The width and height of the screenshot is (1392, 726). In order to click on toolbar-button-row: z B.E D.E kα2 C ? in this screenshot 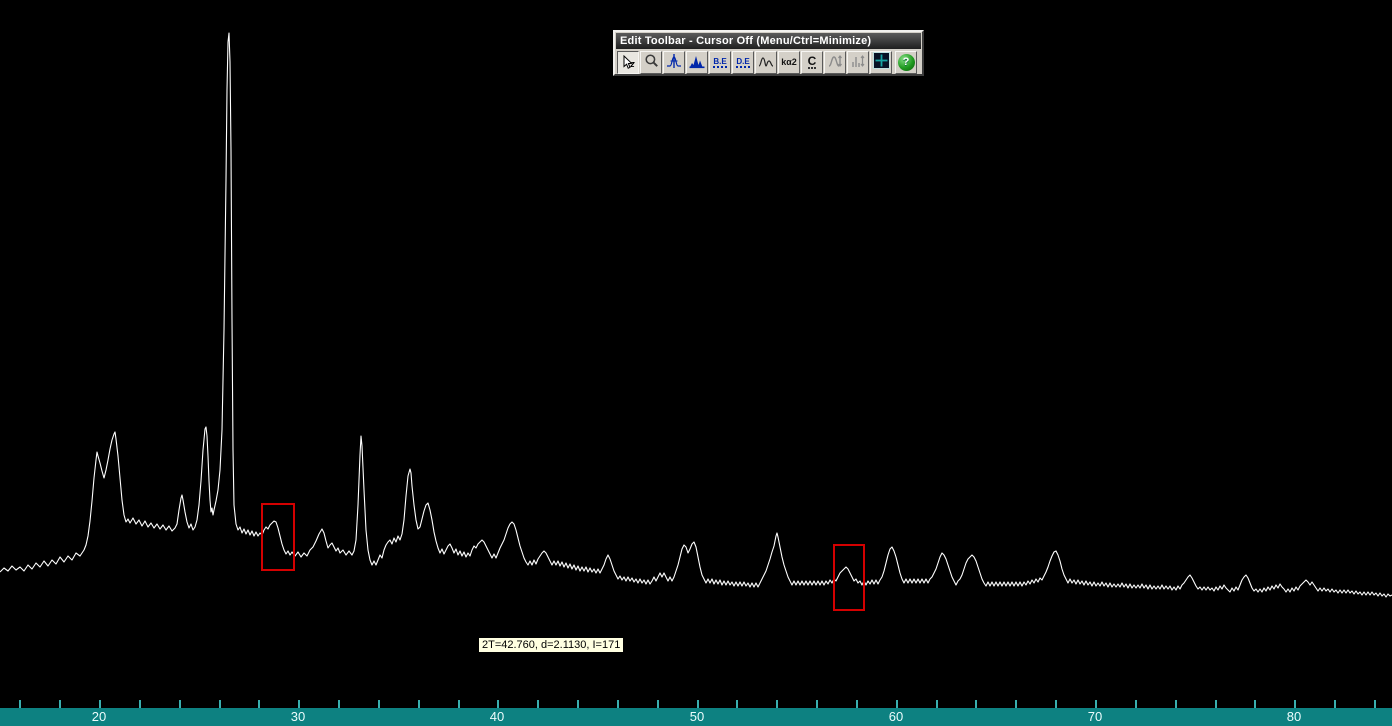, I will do `click(768, 62)`.